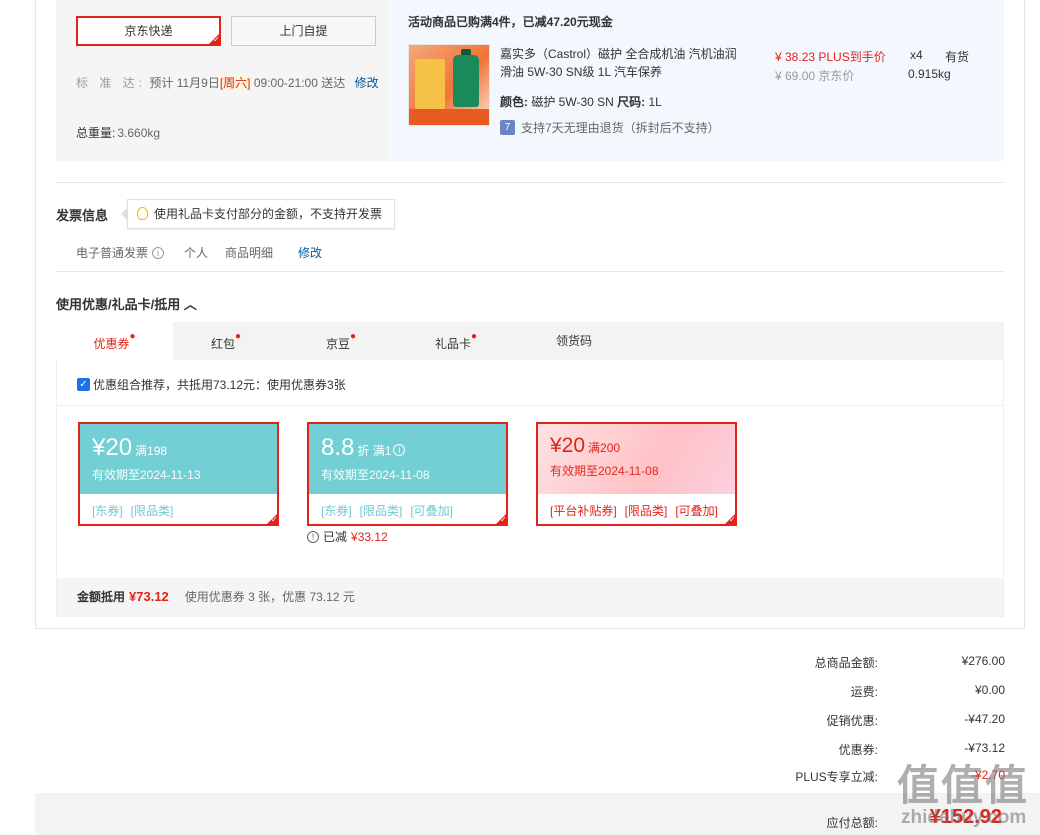 The width and height of the screenshot is (1040, 835). Describe the element at coordinates (984, 748) in the screenshot. I see `coupon-discount-value: -¥73.12` at that location.